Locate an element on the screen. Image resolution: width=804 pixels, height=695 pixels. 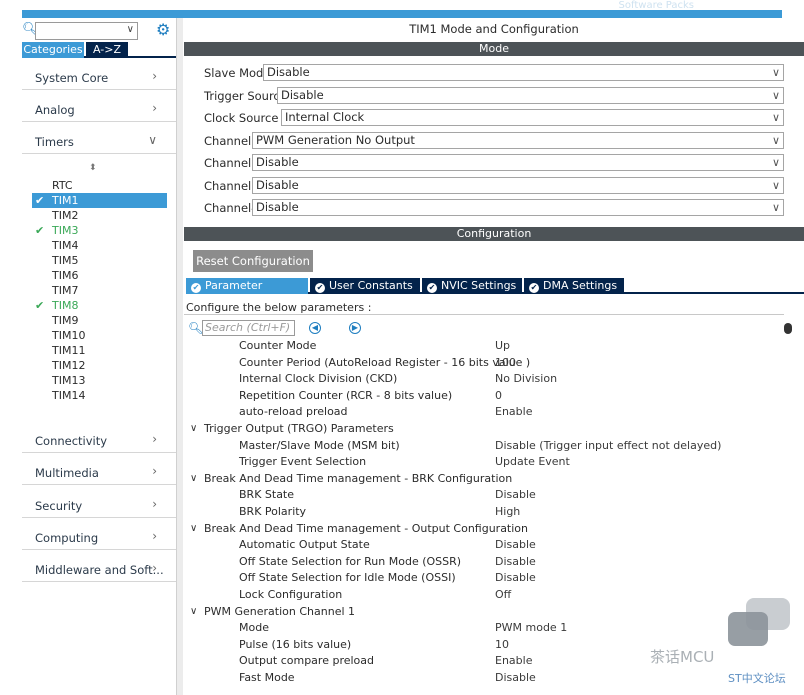
mode-section-header: Mode is located at coordinates (494, 49).